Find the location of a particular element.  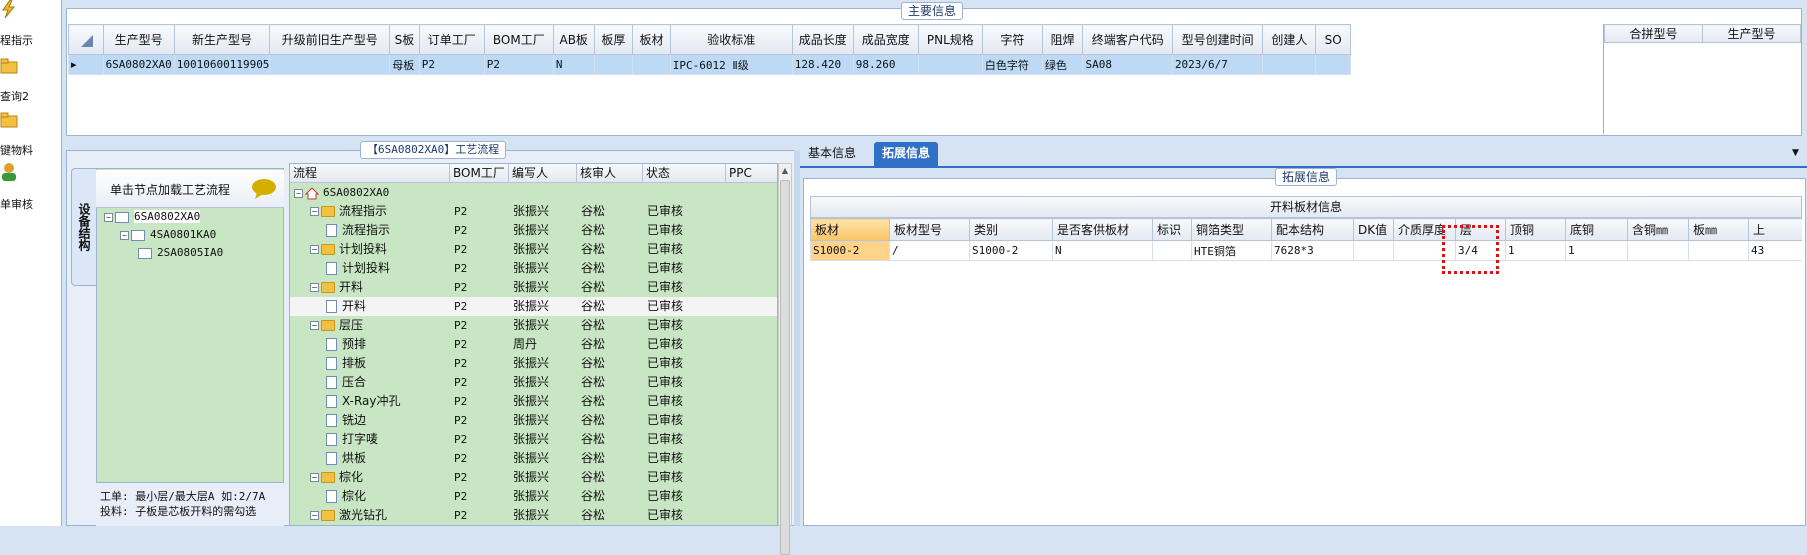

model-tree: −6SA0802XA0 −4SA0801KA0 2SA0805IA0 is located at coordinates (193, 238).